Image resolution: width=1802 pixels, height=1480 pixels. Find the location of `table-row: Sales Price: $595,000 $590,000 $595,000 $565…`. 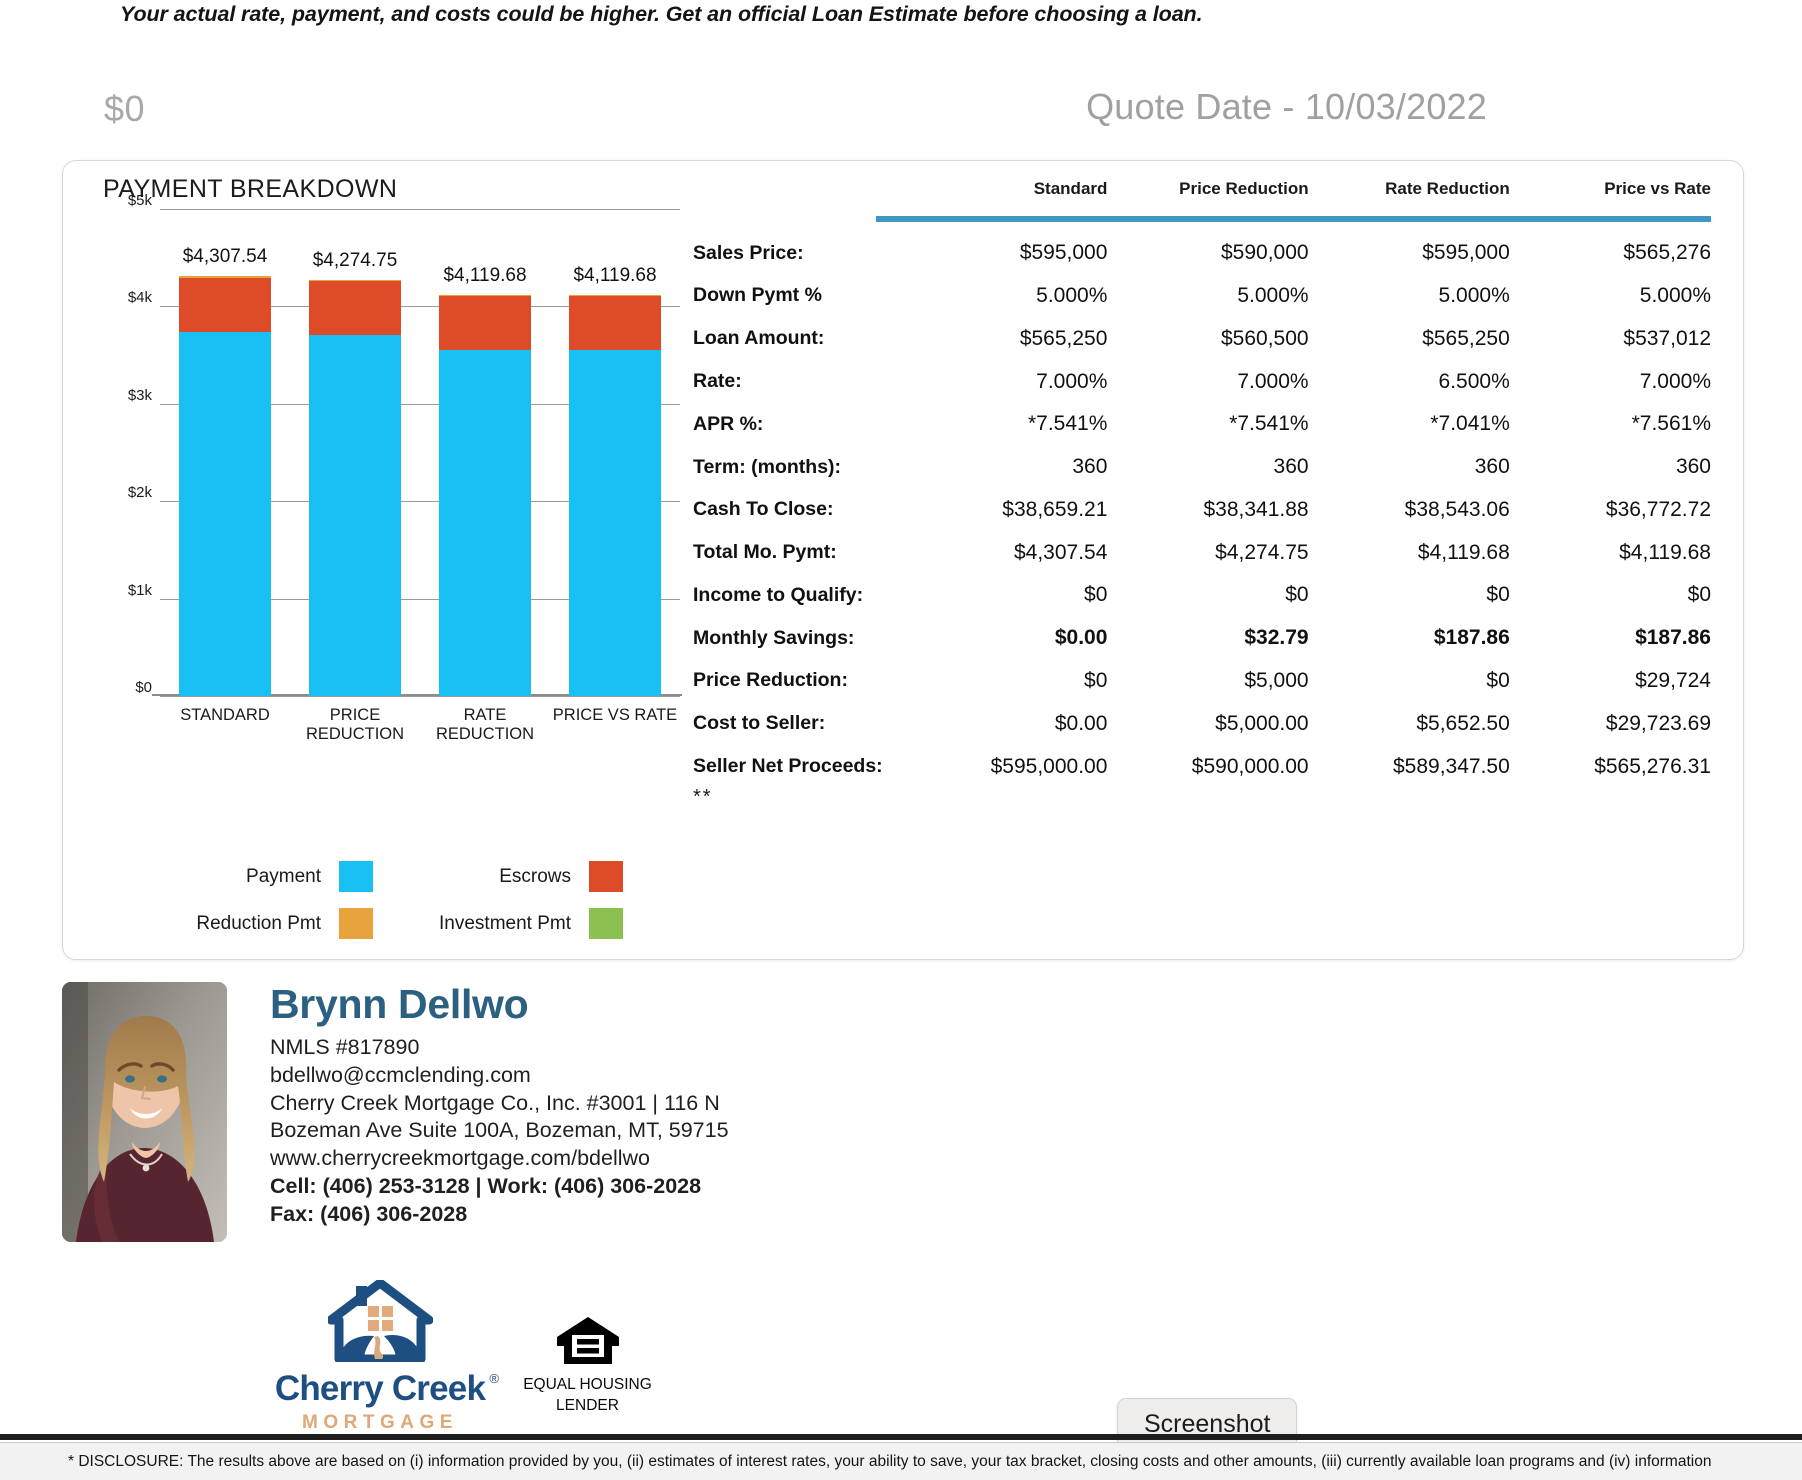

table-row: Sales Price: $595,000 $590,000 $595,000 $565… is located at coordinates (1191, 253).